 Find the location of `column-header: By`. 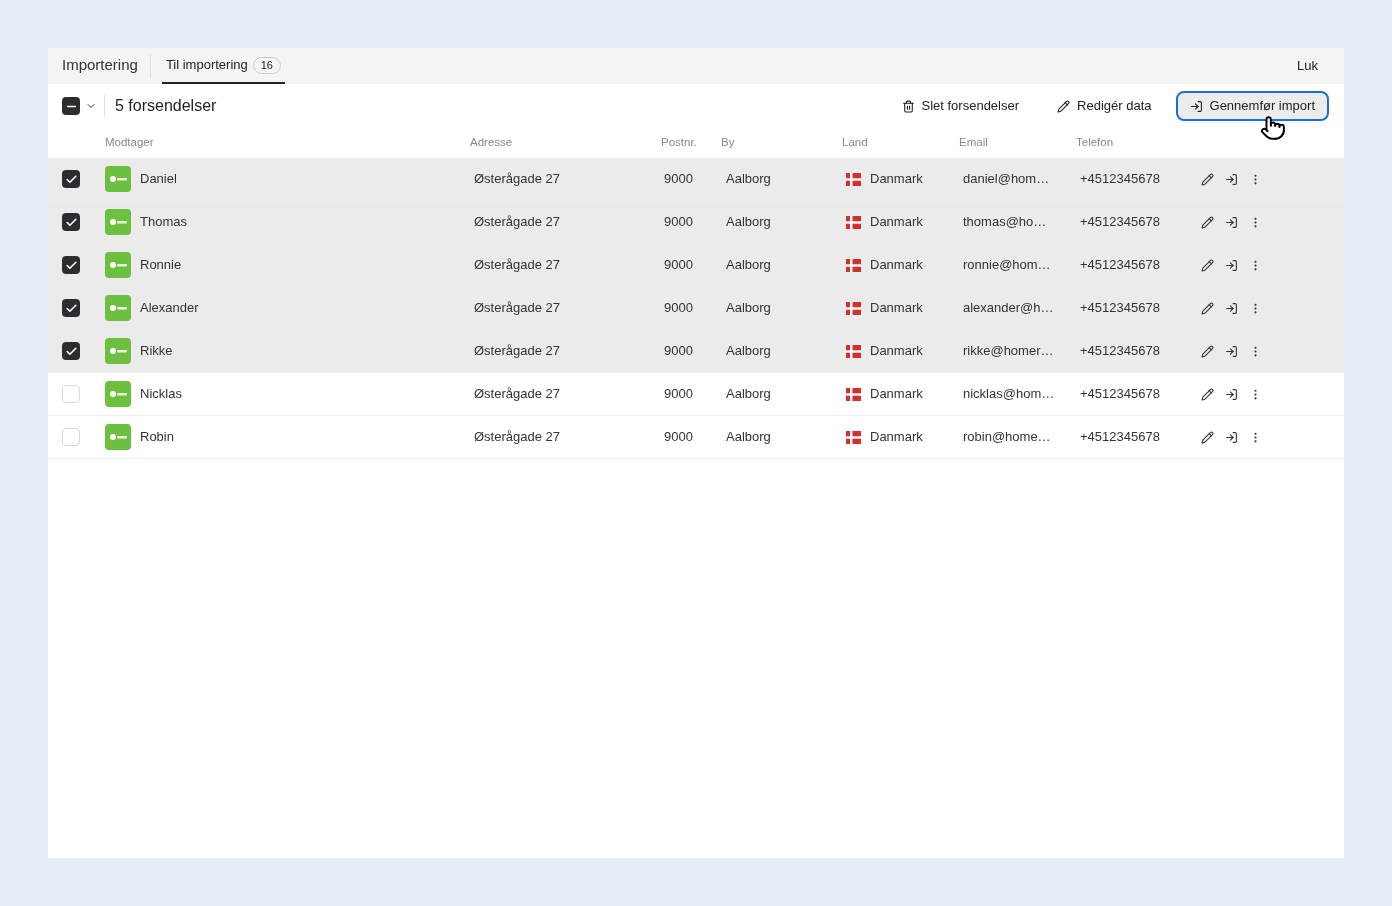

column-header: By is located at coordinates (728, 143).